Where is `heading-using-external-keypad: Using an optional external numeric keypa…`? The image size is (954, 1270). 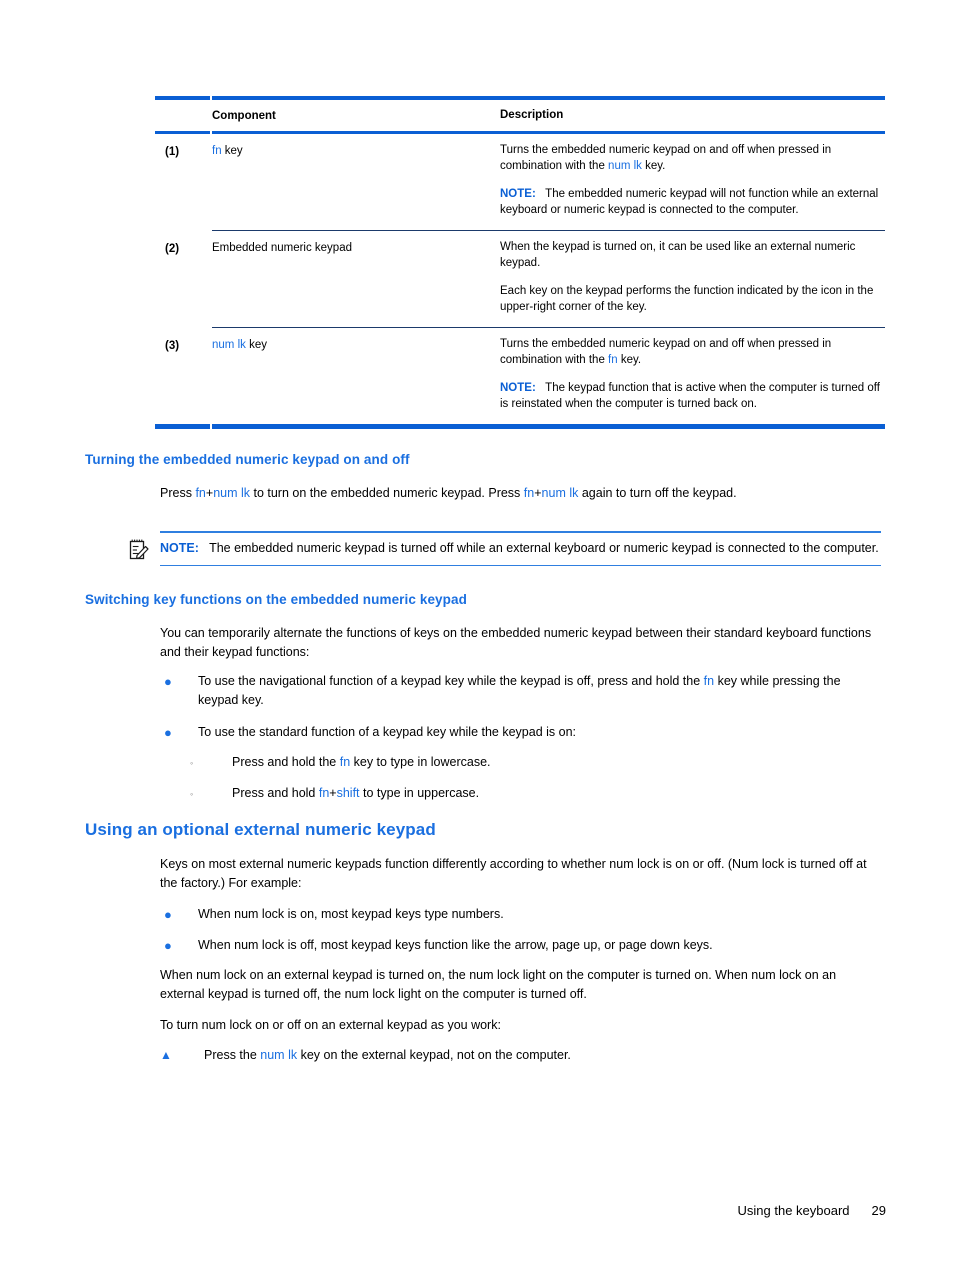
heading-using-external-keypad: Using an optional external numeric keypa… is located at coordinates (260, 829).